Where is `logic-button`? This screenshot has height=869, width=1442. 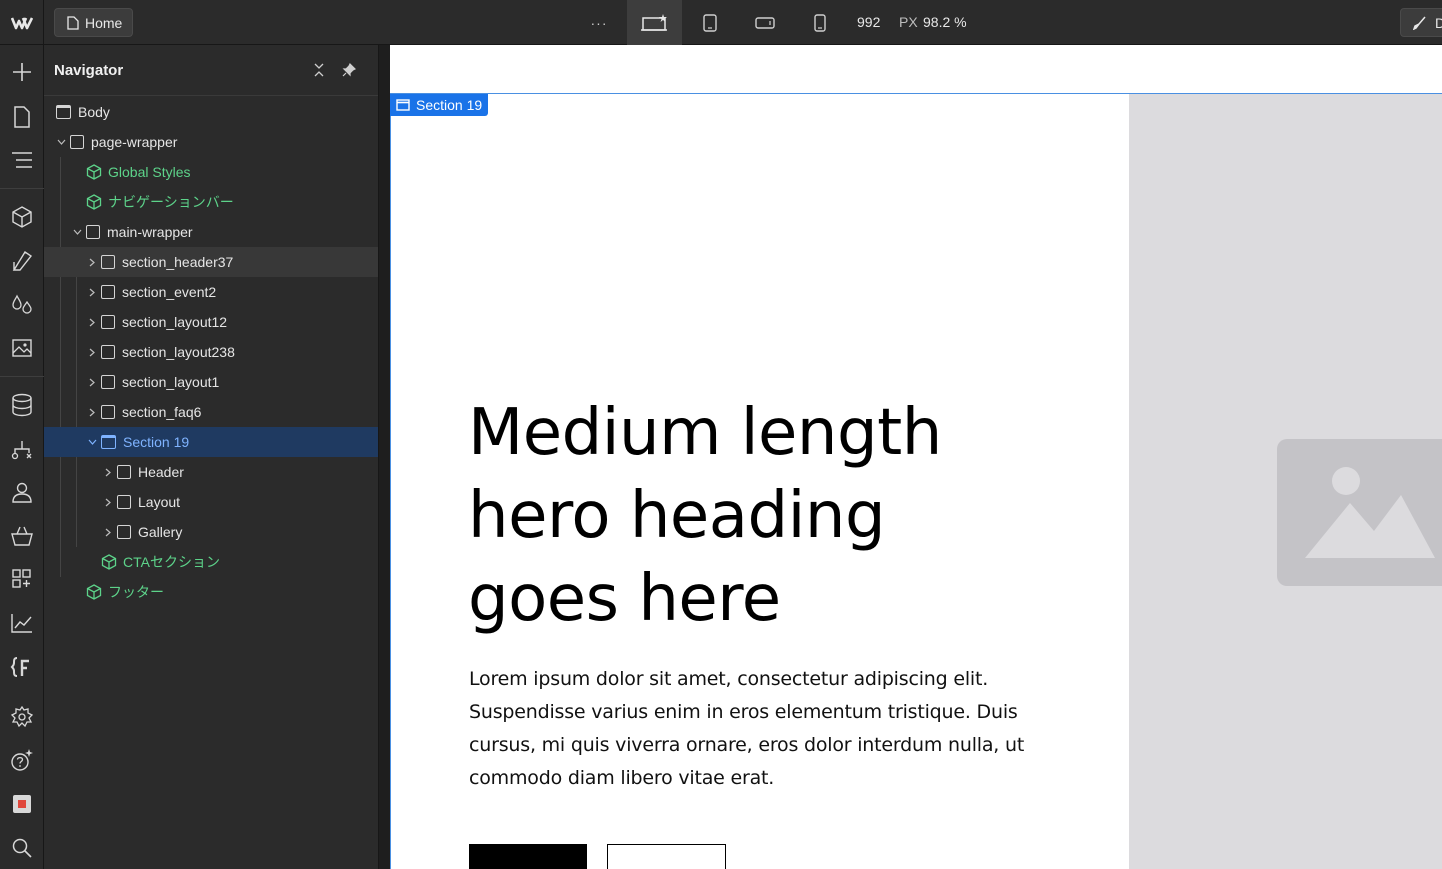
logic-button is located at coordinates (22, 450).